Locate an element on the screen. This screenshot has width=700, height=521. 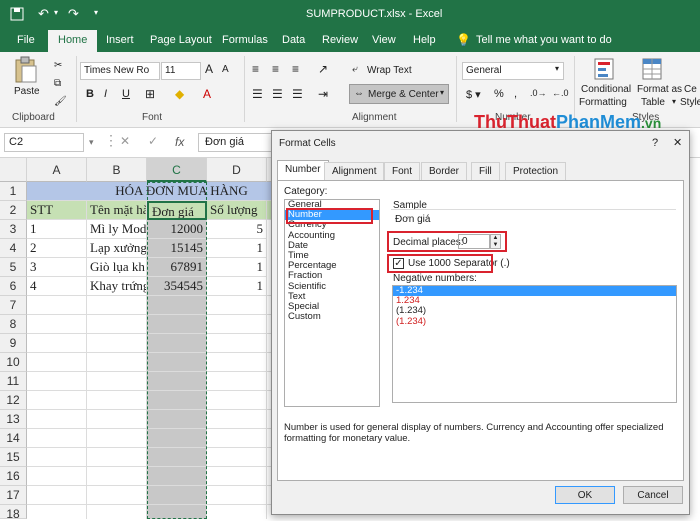
conditional-formatting-label-2: Formatting is located at coordinates (603, 102).